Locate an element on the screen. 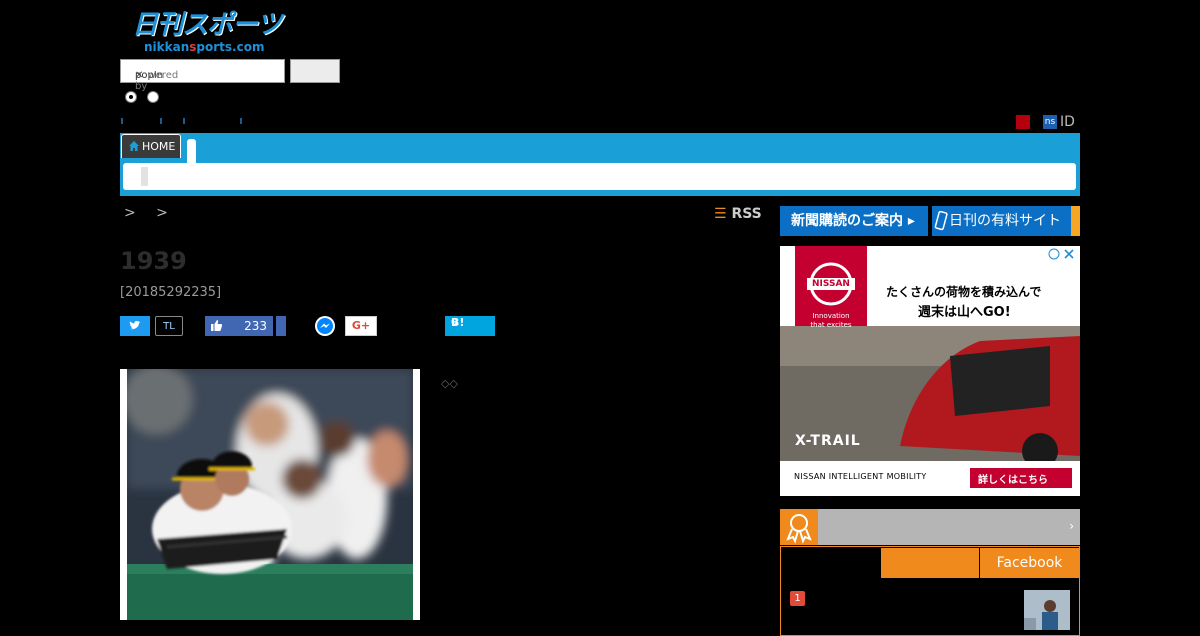 The width and height of the screenshot is (1200, 636). messenger-icon is located at coordinates (325, 326).